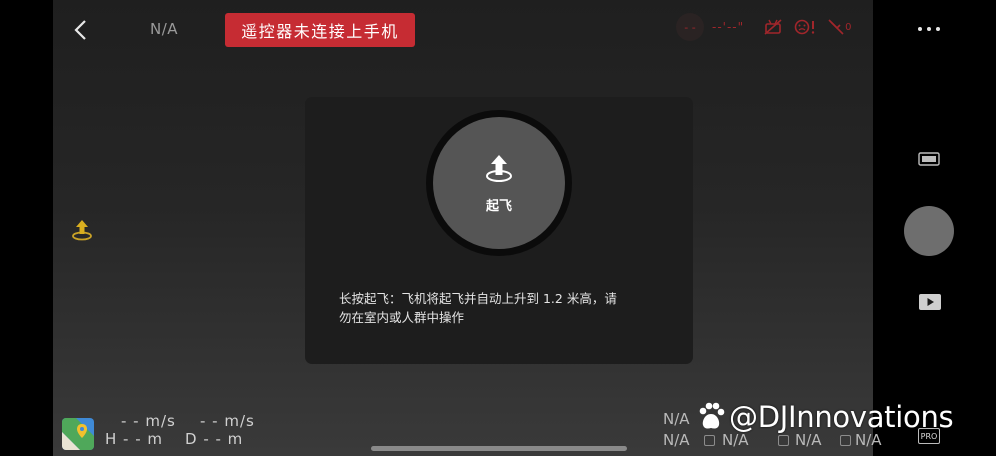 The height and width of the screenshot is (456, 996). Describe the element at coordinates (709, 440) in the screenshot. I see `storage-icon` at that location.